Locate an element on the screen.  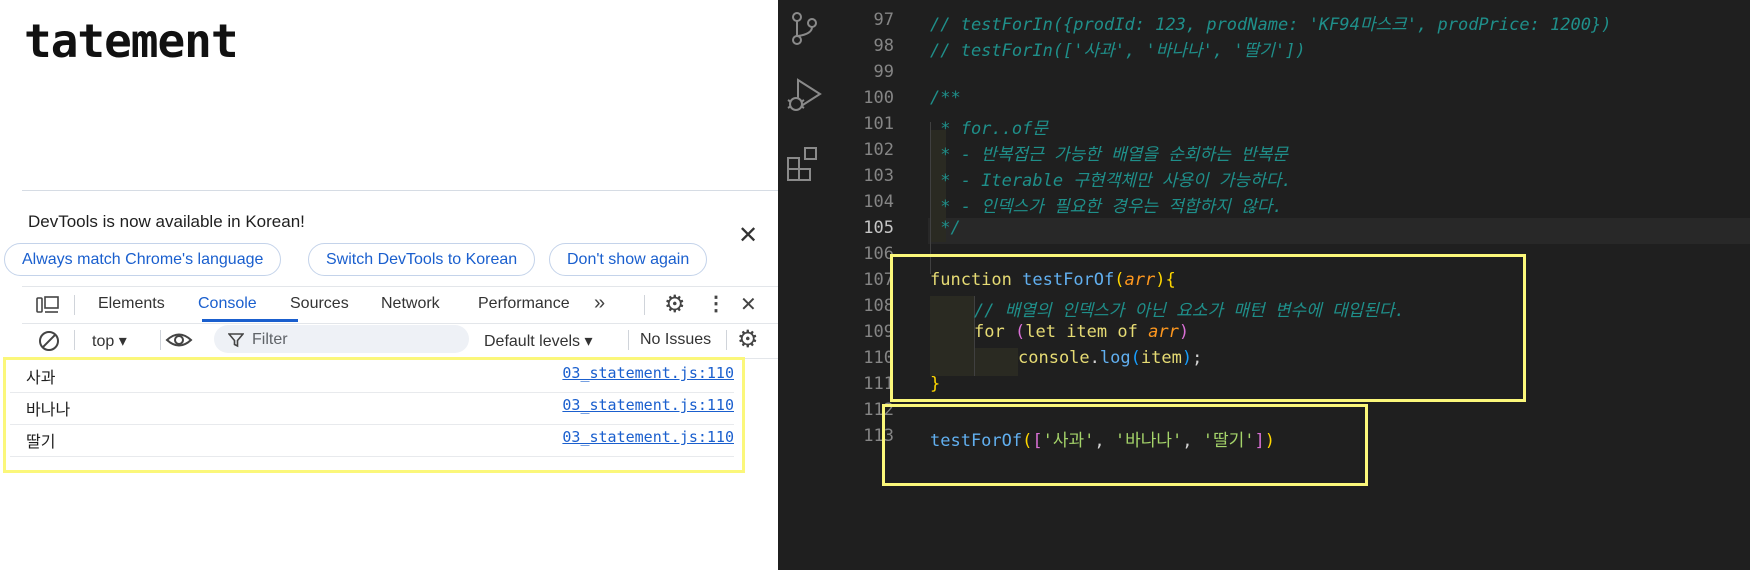
line-number: 97 is located at coordinates (883, 20).